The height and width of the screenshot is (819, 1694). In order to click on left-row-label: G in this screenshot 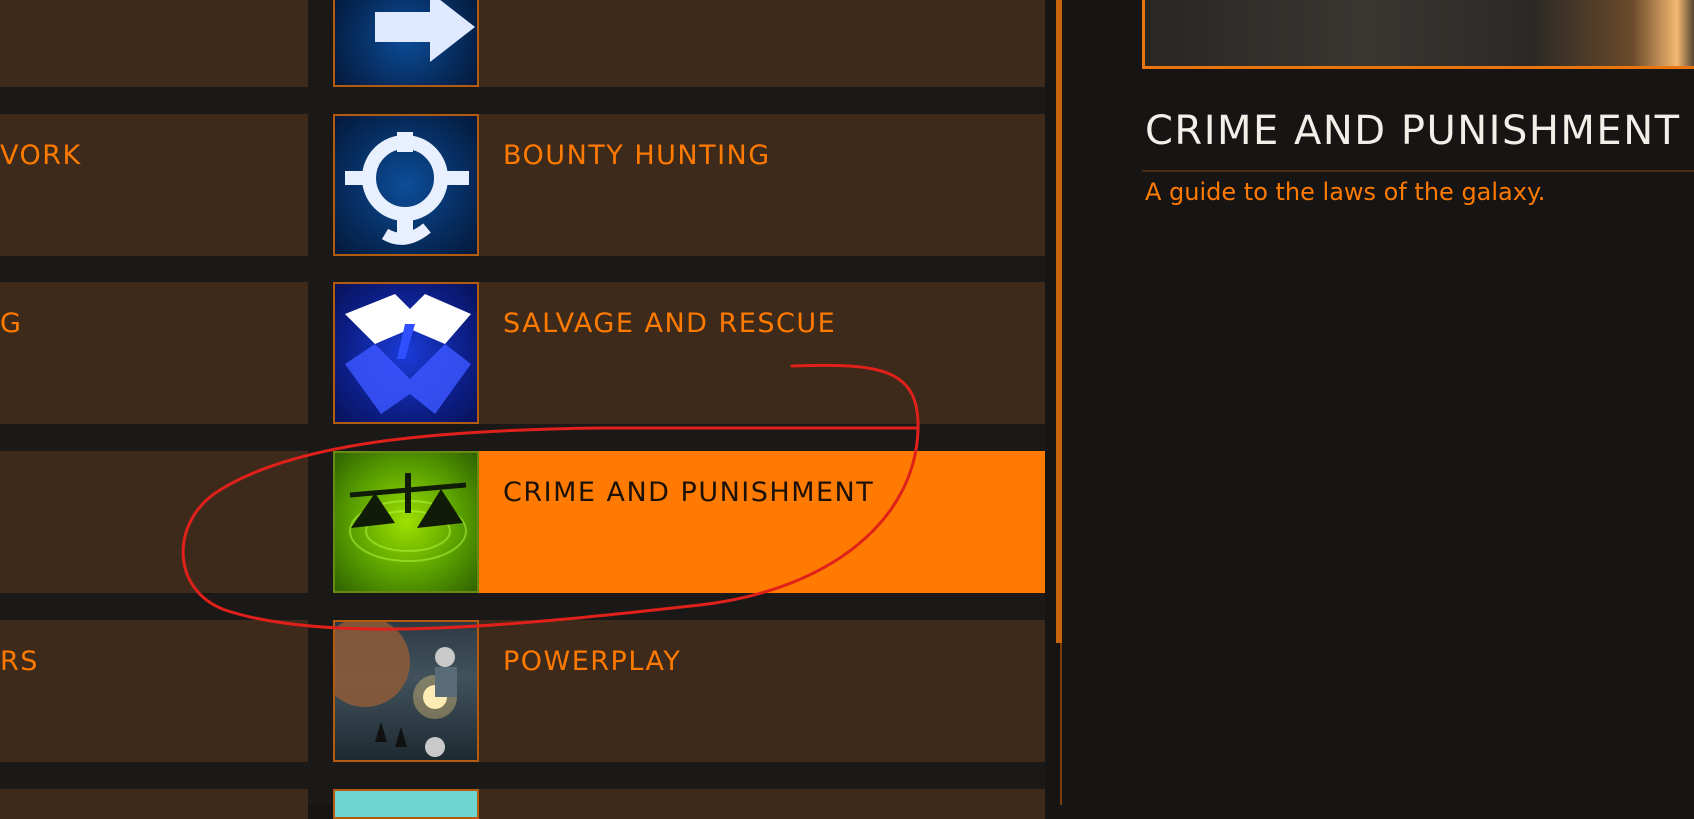, I will do `click(11, 323)`.